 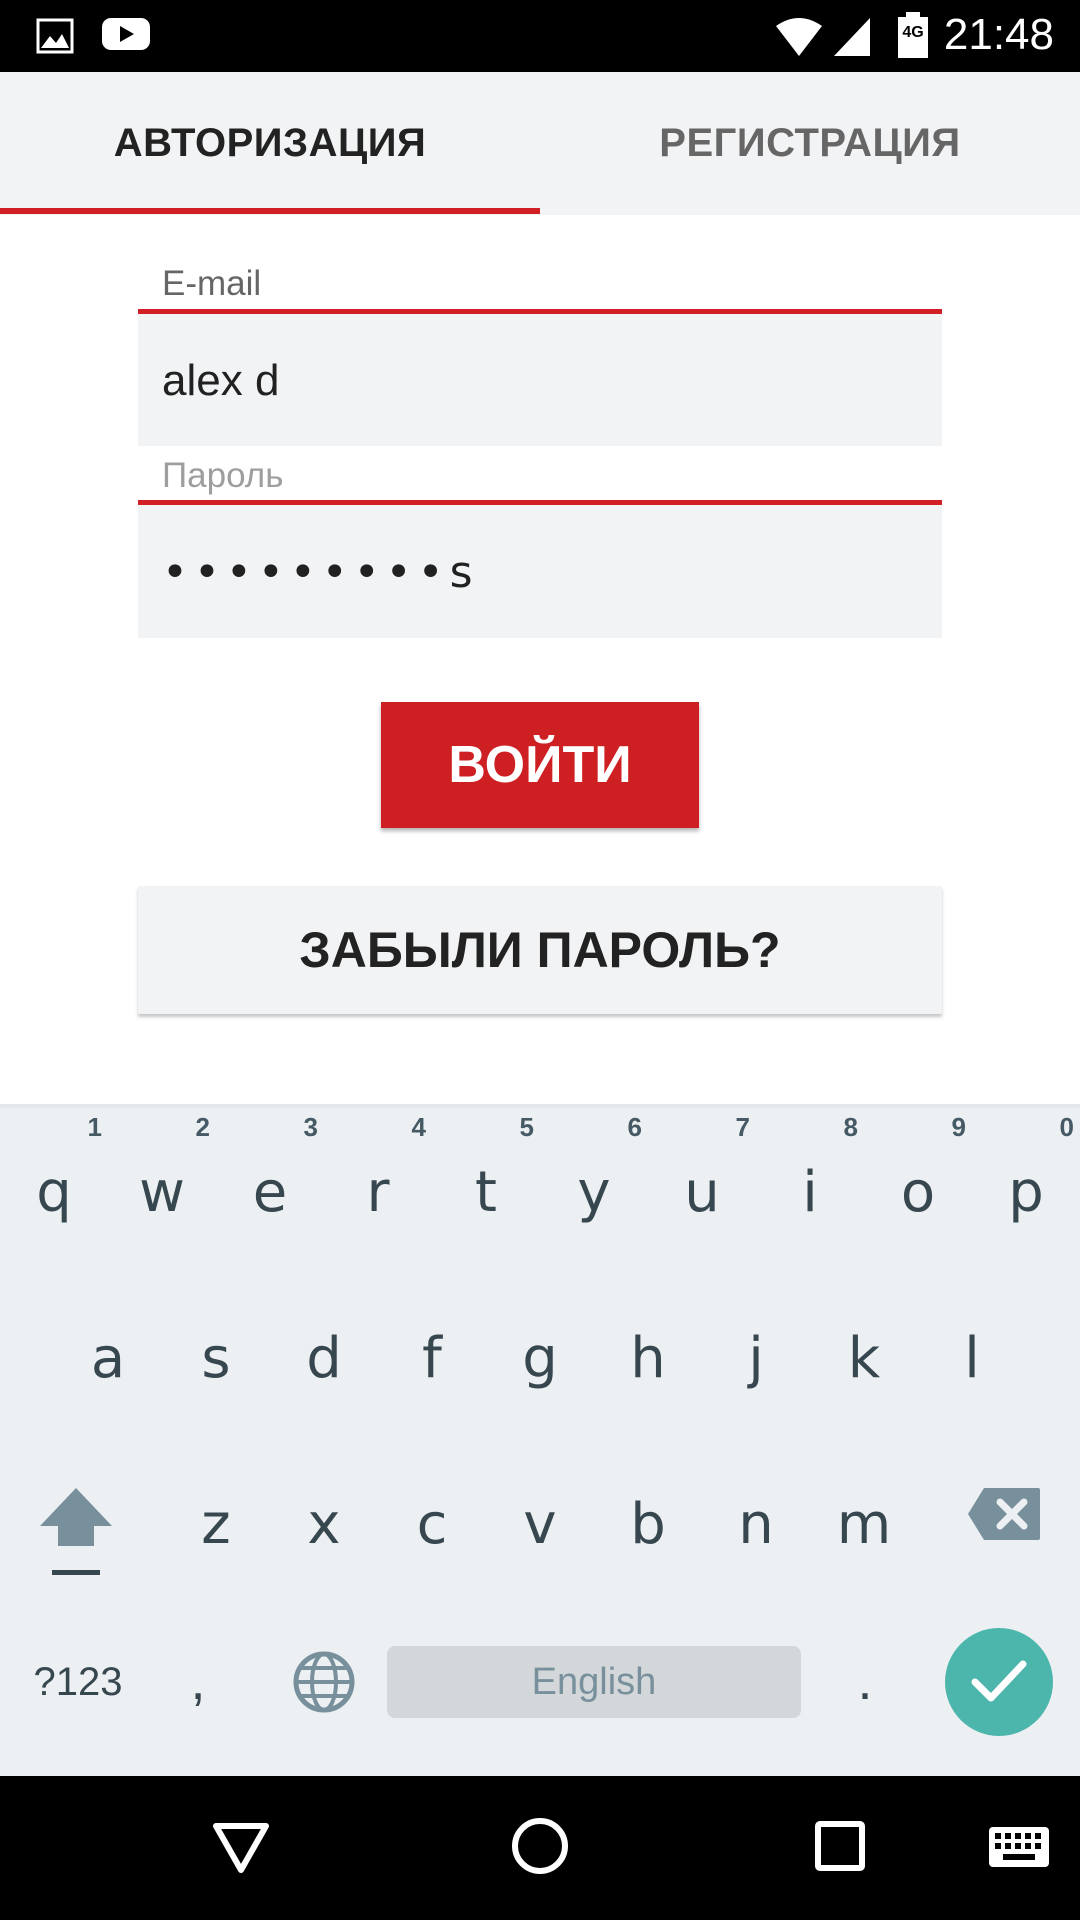 I want to click on key-k: k, so click(x=864, y=1358).